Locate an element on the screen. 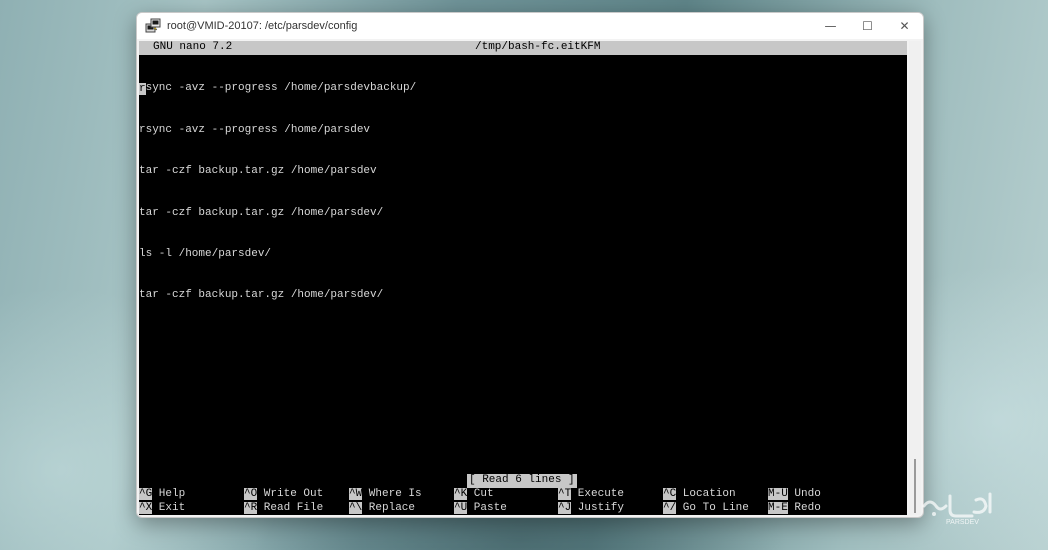 The width and height of the screenshot is (1048, 550). putty-icon is located at coordinates (153, 25).